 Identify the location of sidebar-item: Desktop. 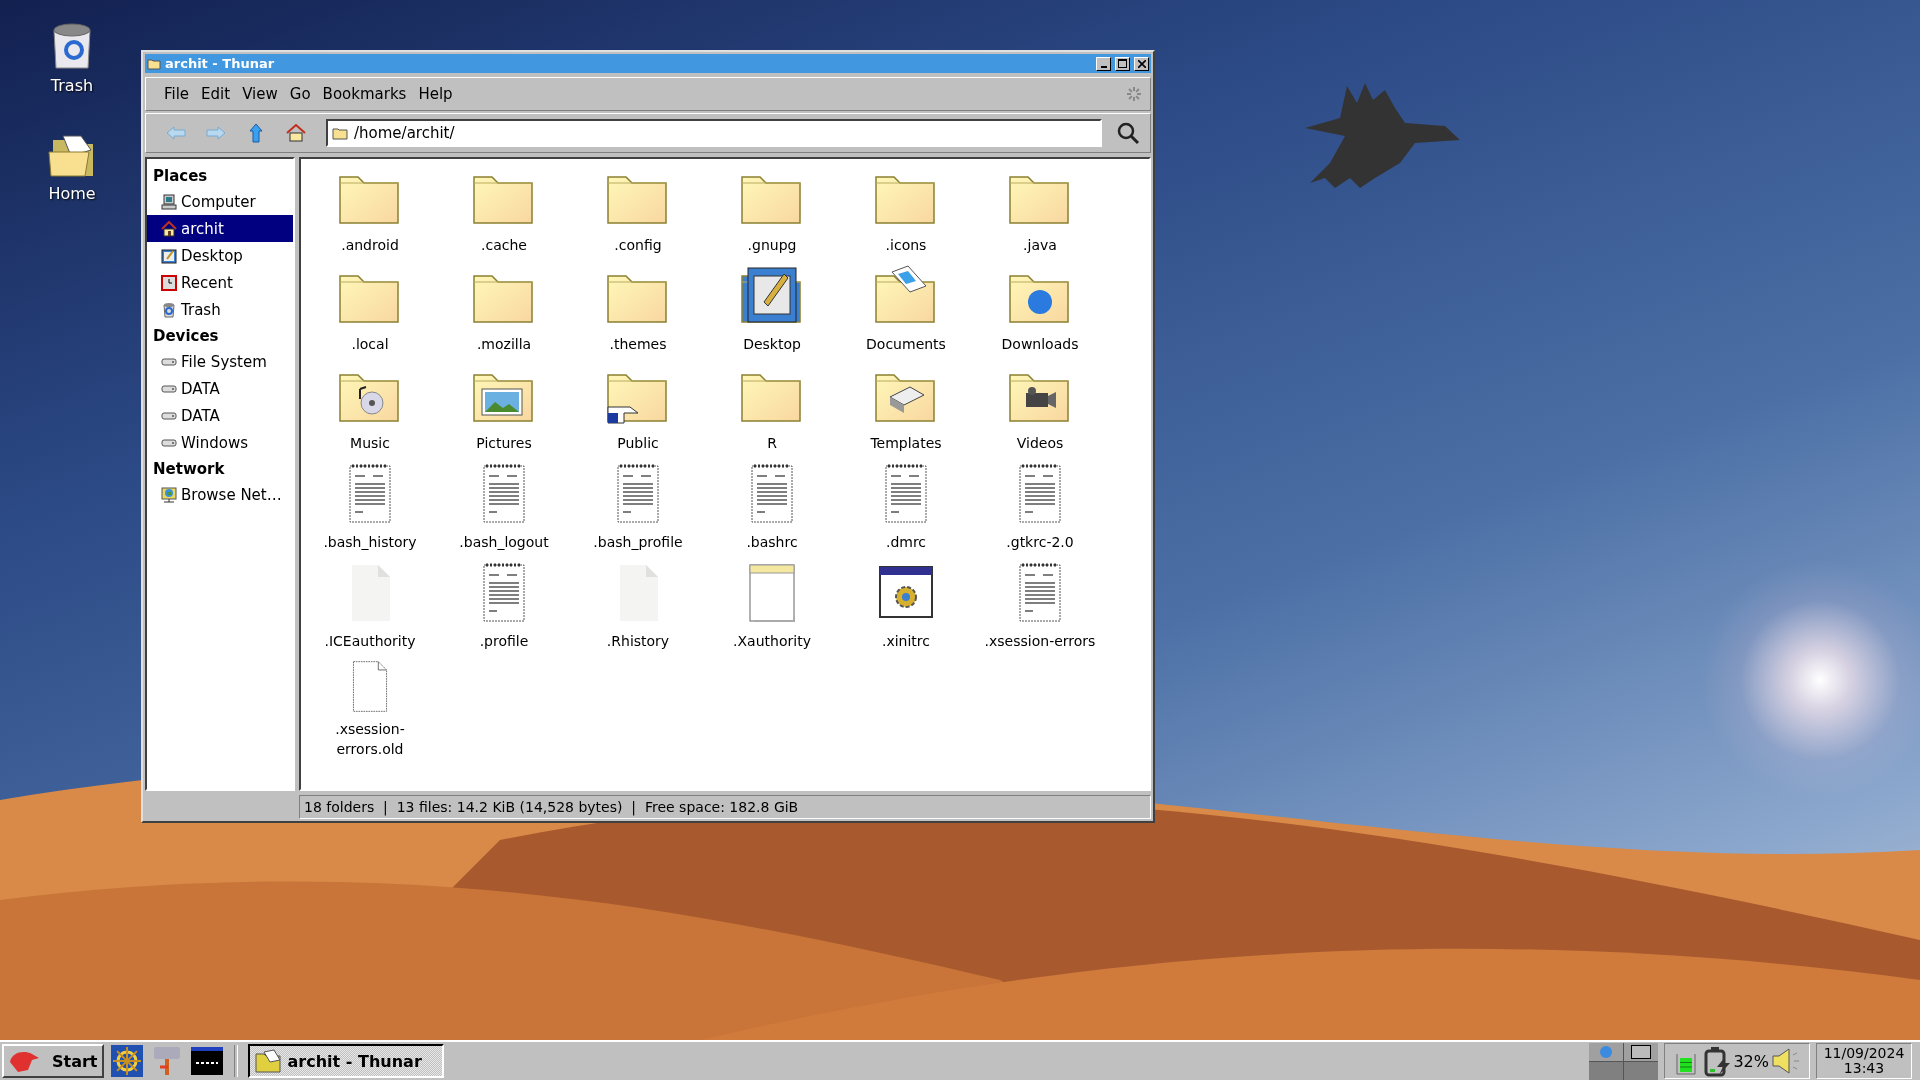
(220, 255).